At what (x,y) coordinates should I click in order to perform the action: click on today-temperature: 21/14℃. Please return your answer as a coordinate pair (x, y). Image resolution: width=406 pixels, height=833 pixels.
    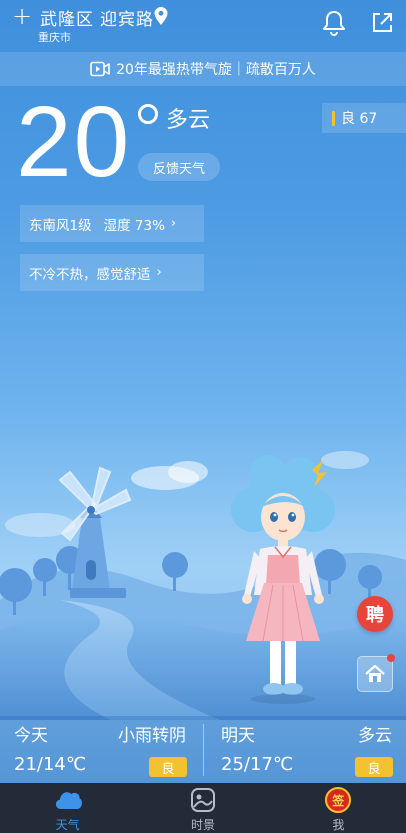
    Looking at the image, I should click on (50, 764).